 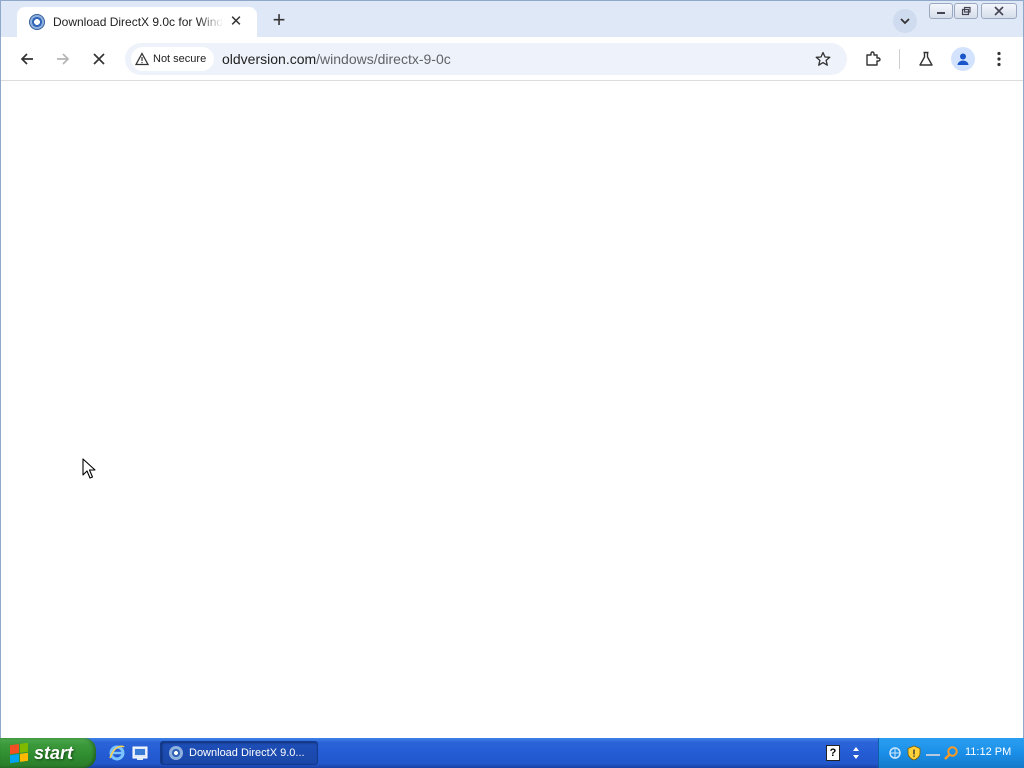 I want to click on warning-icon, so click(x=142, y=59).